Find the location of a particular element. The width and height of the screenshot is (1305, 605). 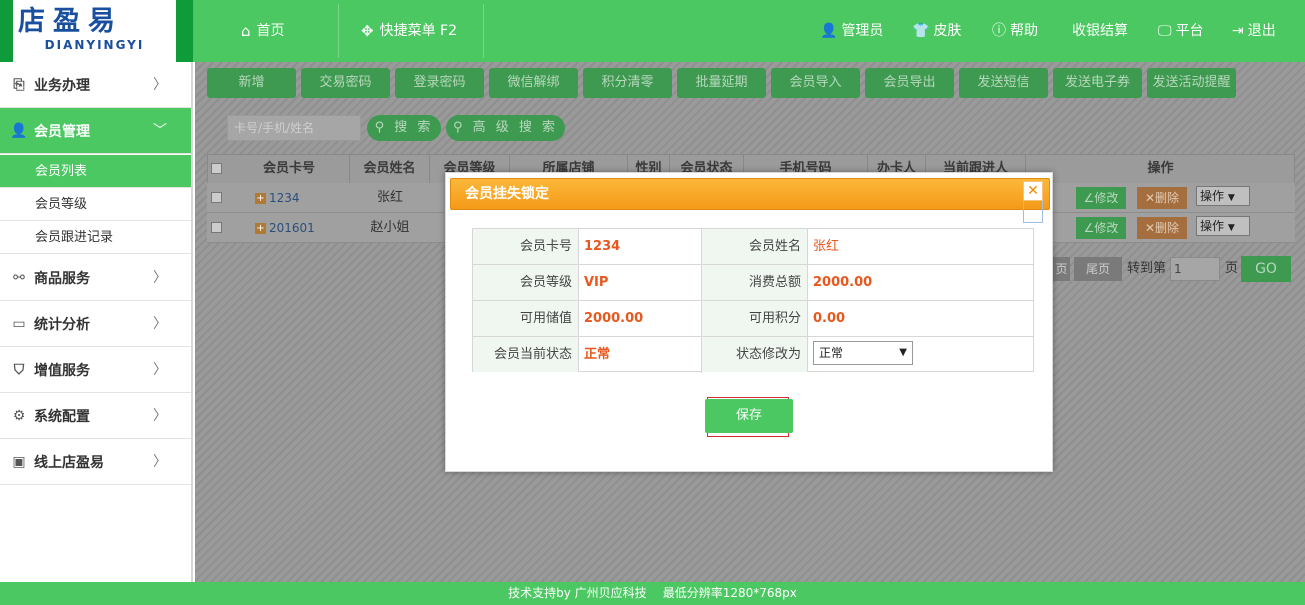

info-row: 会员等级 VIP 消费总额 2000.00 is located at coordinates (753, 283).